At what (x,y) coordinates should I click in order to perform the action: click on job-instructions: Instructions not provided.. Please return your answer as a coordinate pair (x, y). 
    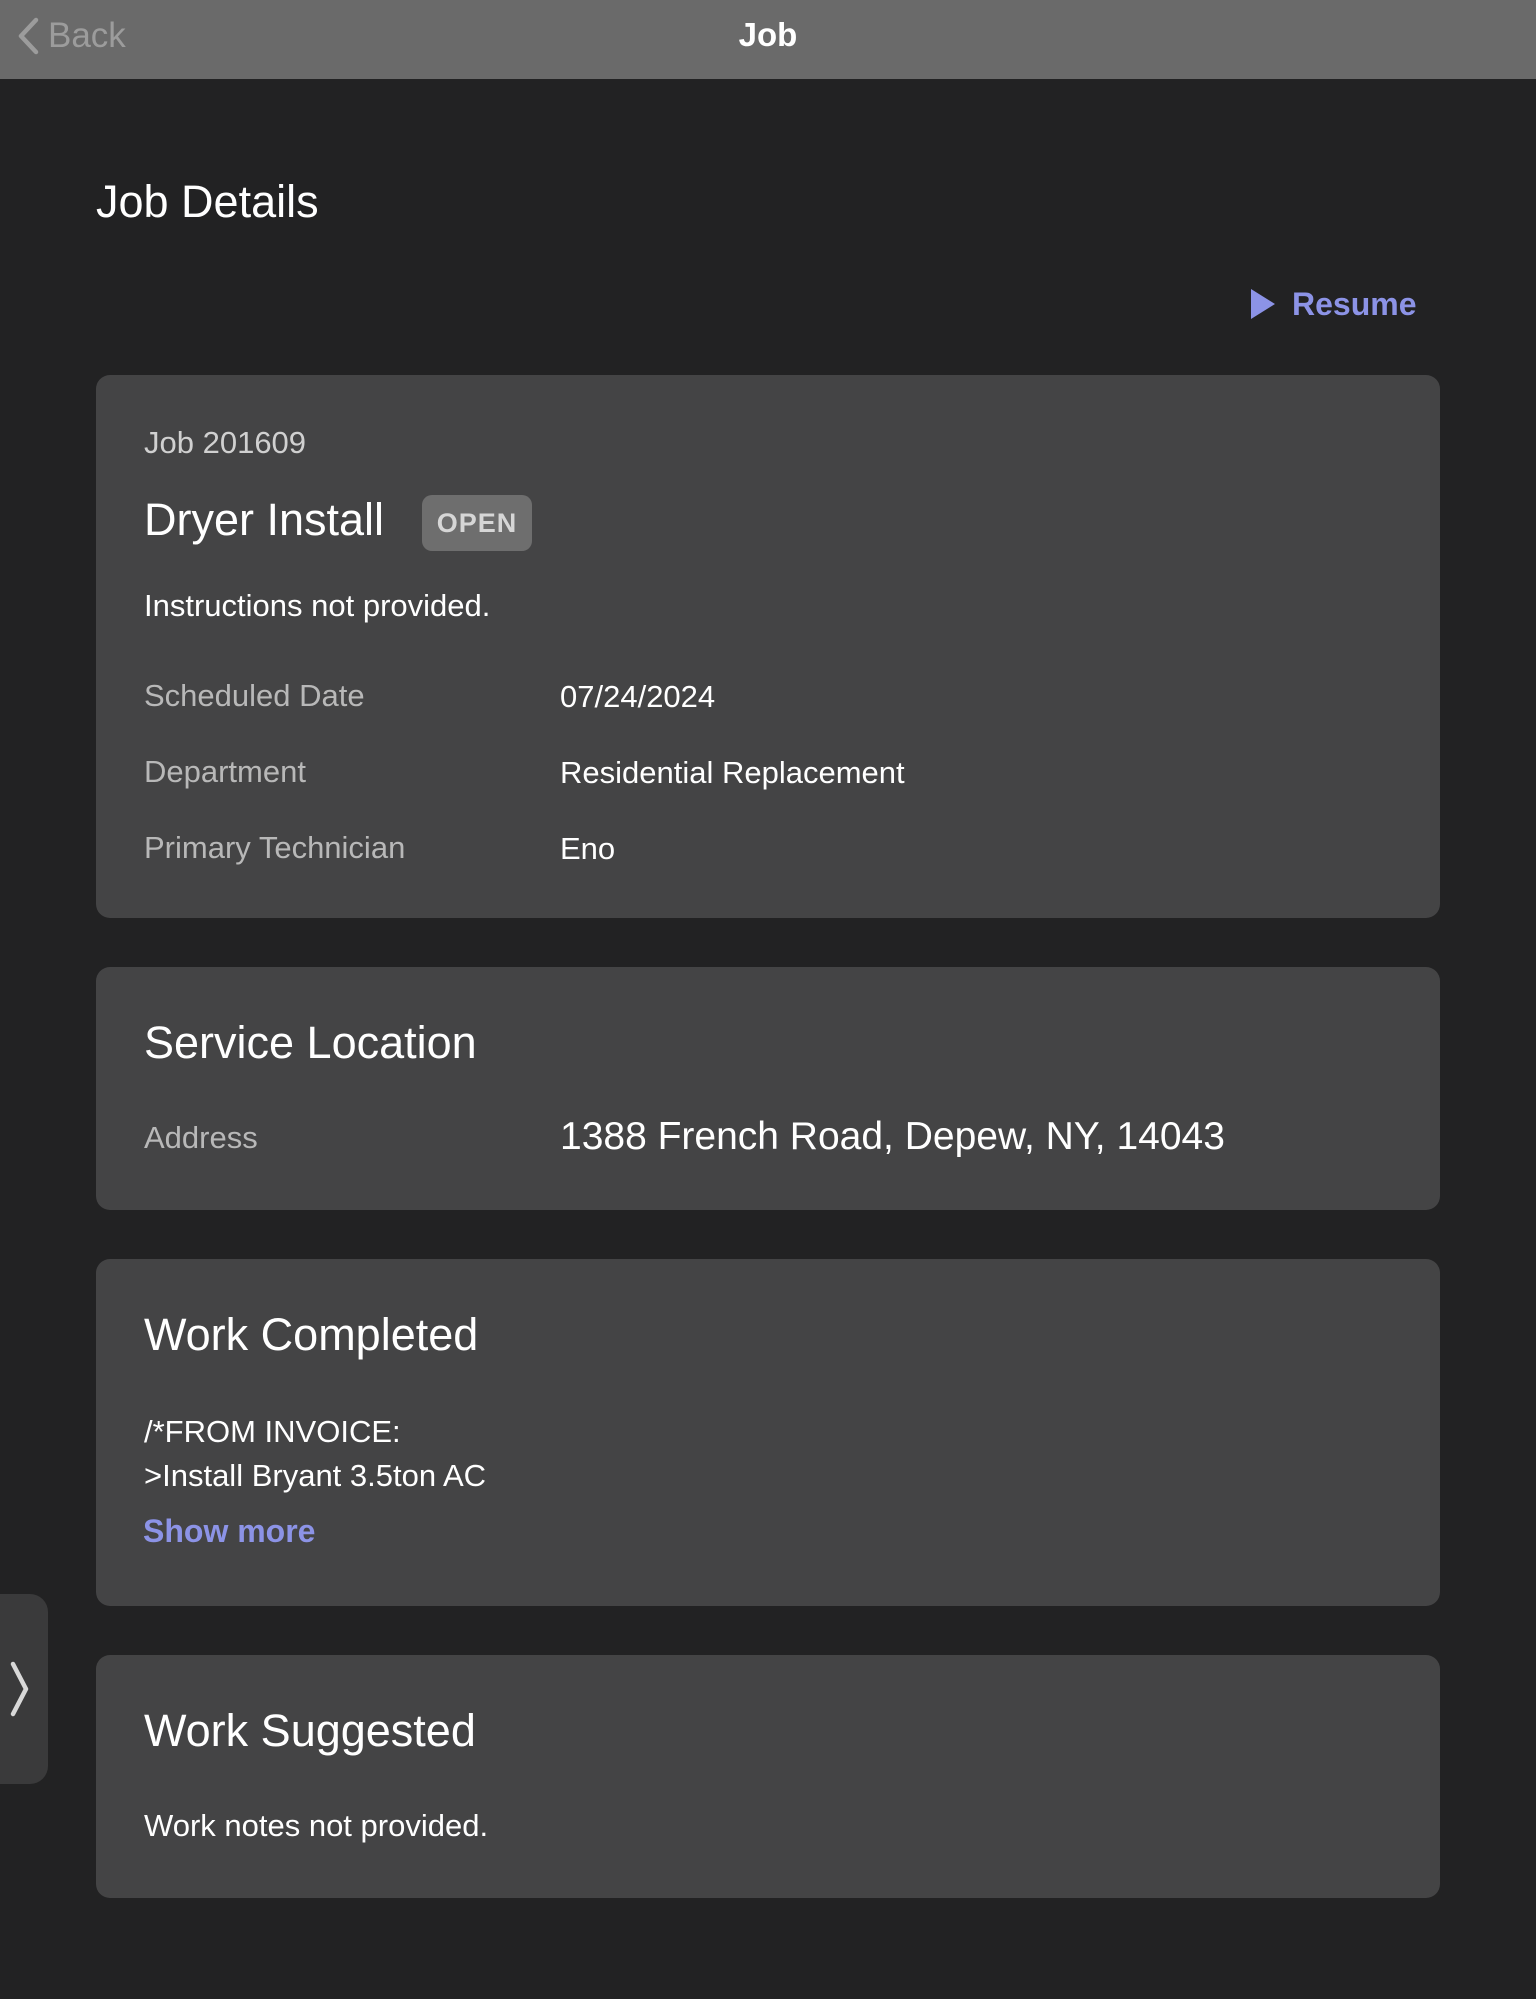
    Looking at the image, I should click on (317, 605).